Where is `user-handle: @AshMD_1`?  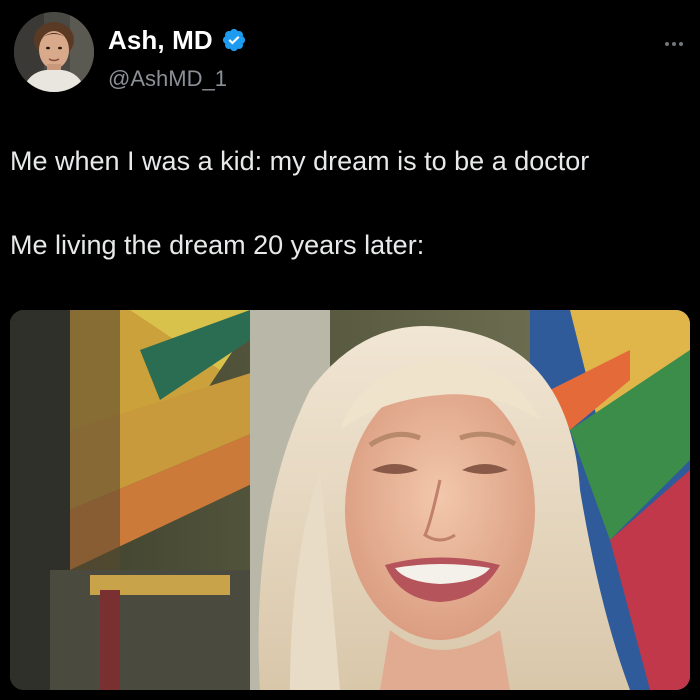
user-handle: @AshMD_1 is located at coordinates (167, 79).